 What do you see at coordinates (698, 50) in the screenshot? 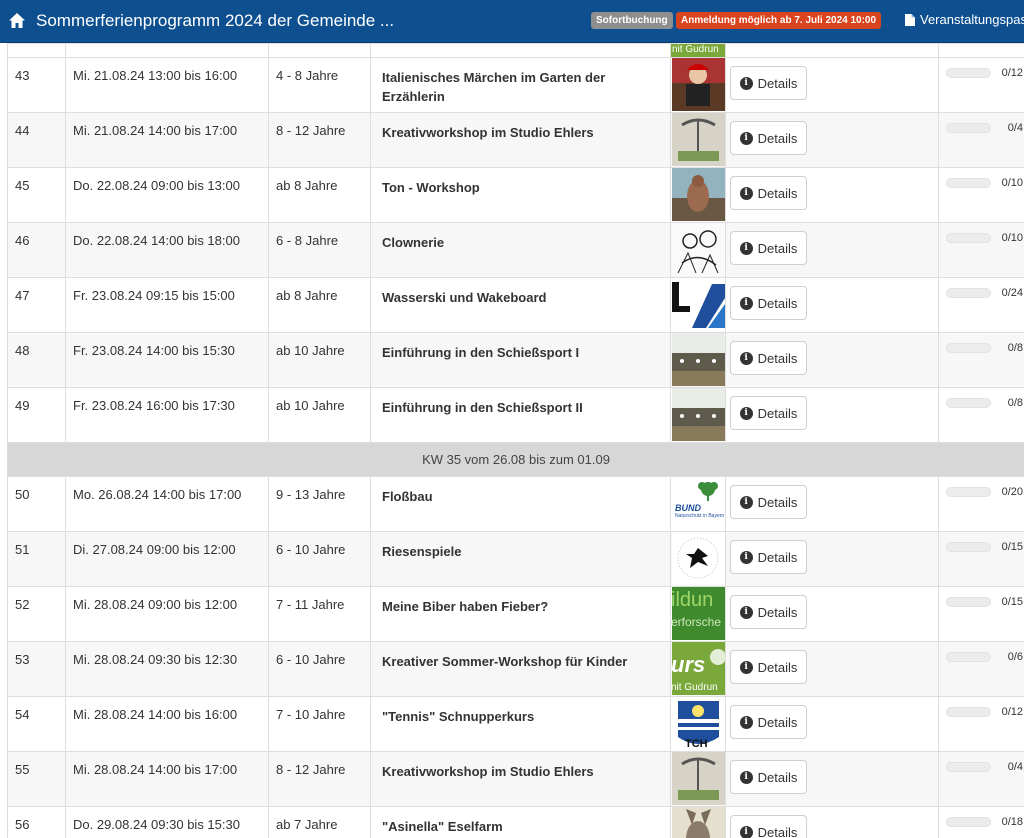
I see `event-image: nit Gudrun` at bounding box center [698, 50].